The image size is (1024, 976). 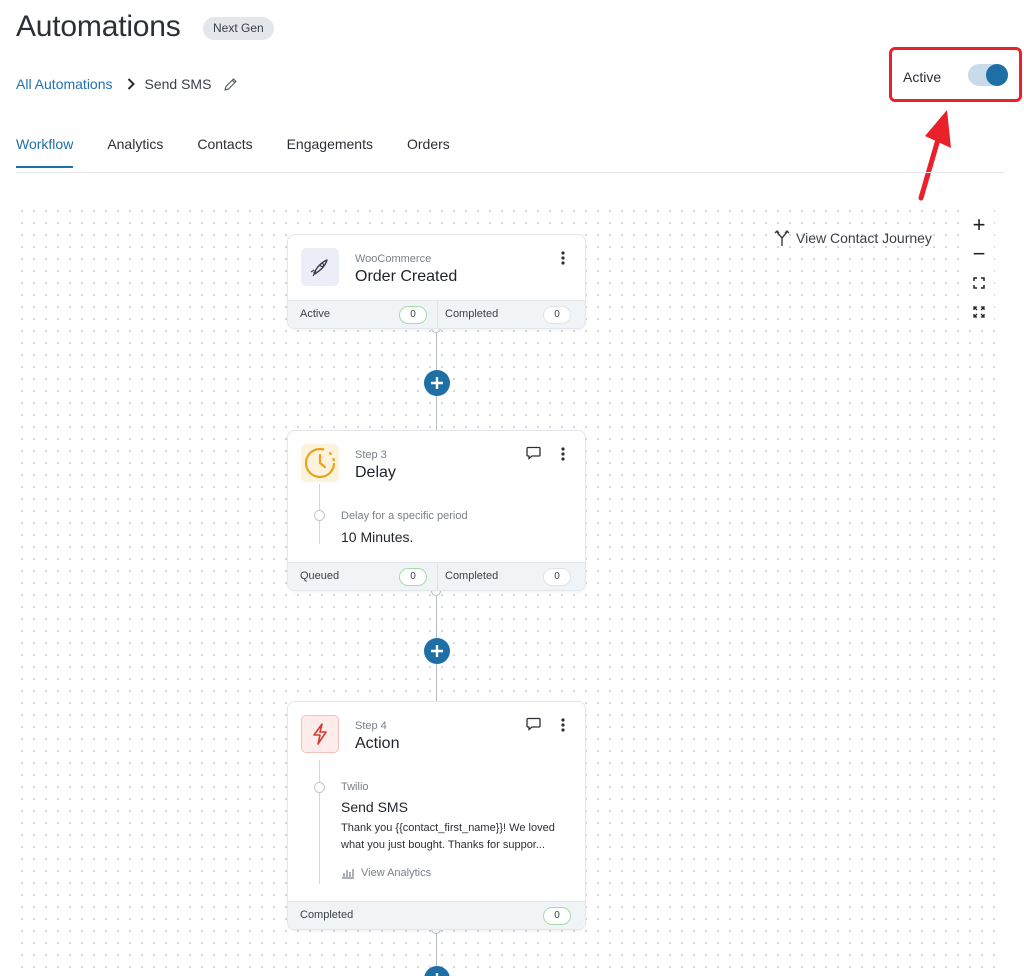 I want to click on chevron-right-icon, so click(x=131, y=84).